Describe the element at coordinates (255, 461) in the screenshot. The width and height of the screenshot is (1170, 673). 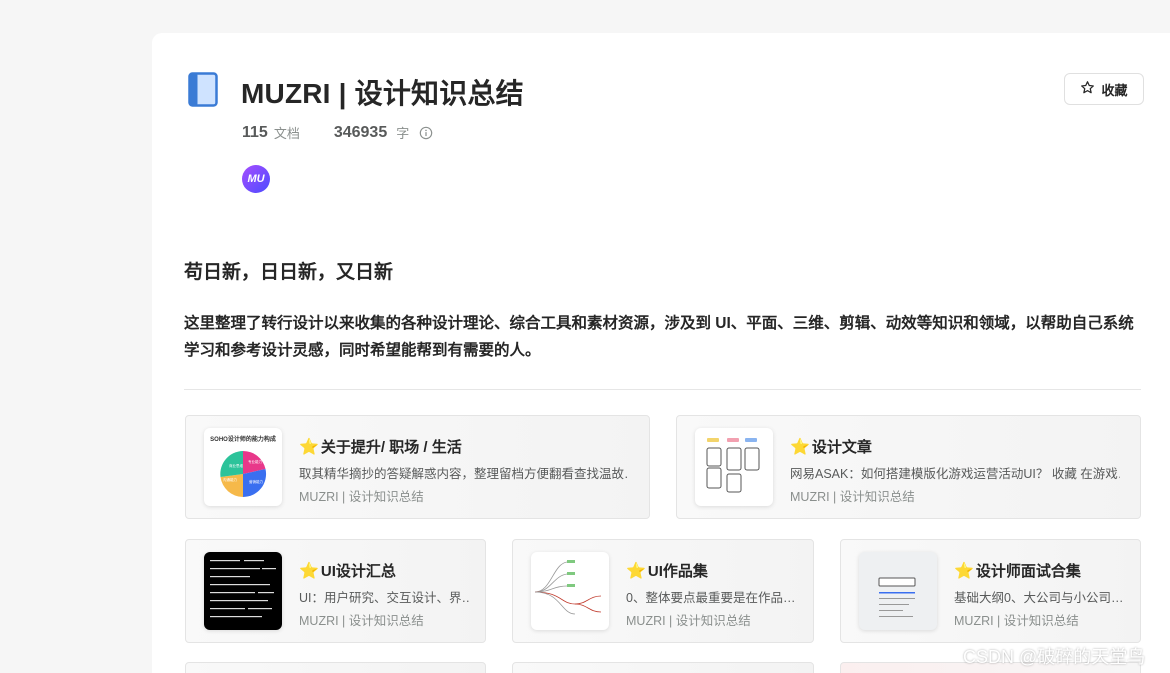
I see `pie-label: 专业能力` at that location.